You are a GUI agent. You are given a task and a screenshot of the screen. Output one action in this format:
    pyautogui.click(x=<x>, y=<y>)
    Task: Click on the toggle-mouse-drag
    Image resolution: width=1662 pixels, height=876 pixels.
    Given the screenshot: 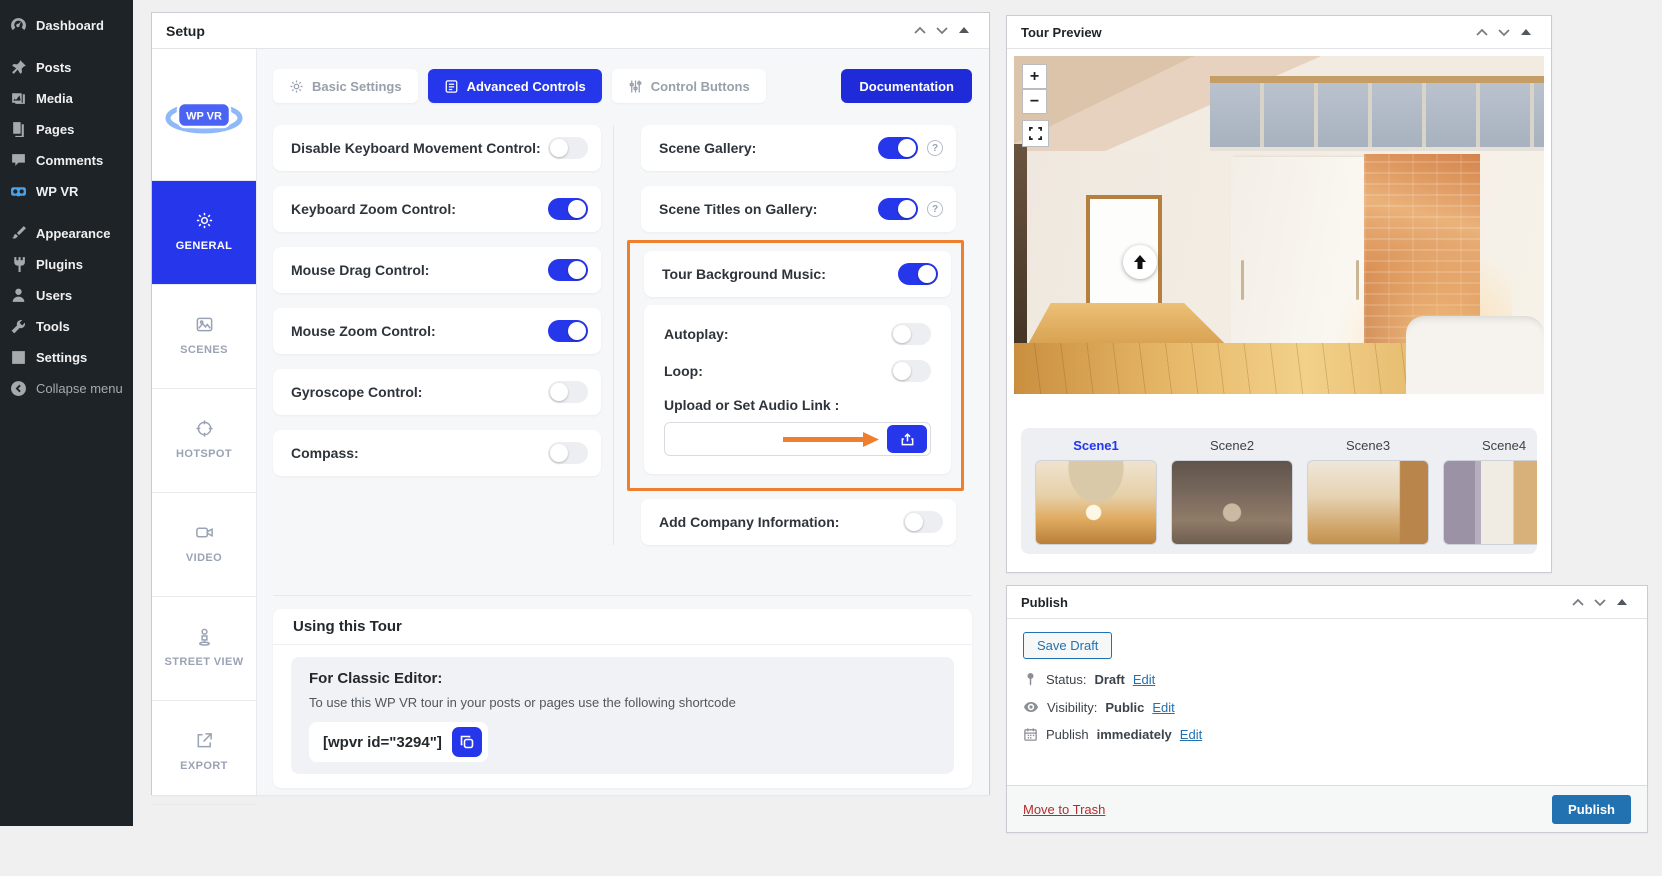 What is the action you would take?
    pyautogui.click(x=568, y=270)
    